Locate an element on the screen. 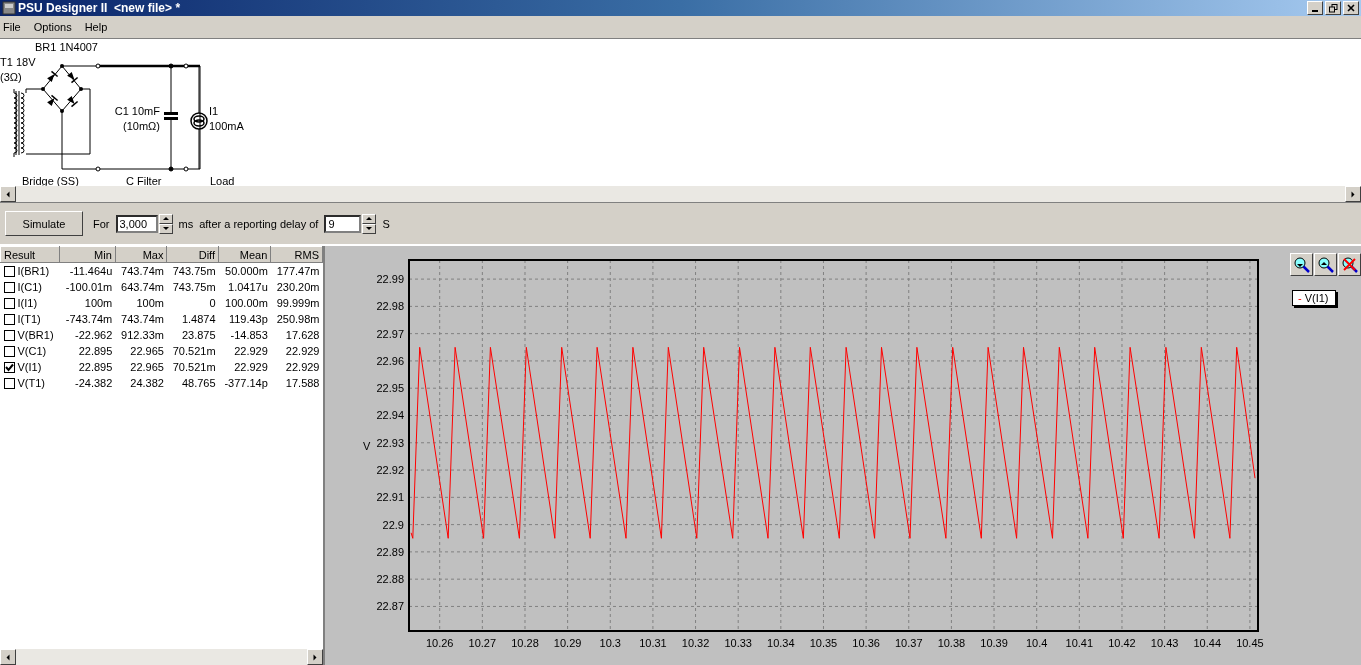 The width and height of the screenshot is (1361, 665). y-tick-label: 22.88 is located at coordinates (390, 579).